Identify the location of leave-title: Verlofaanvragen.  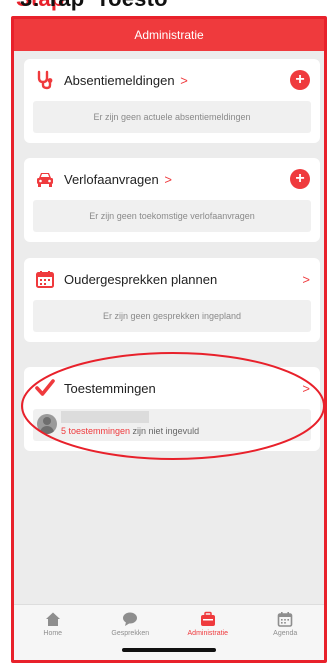
(111, 179).